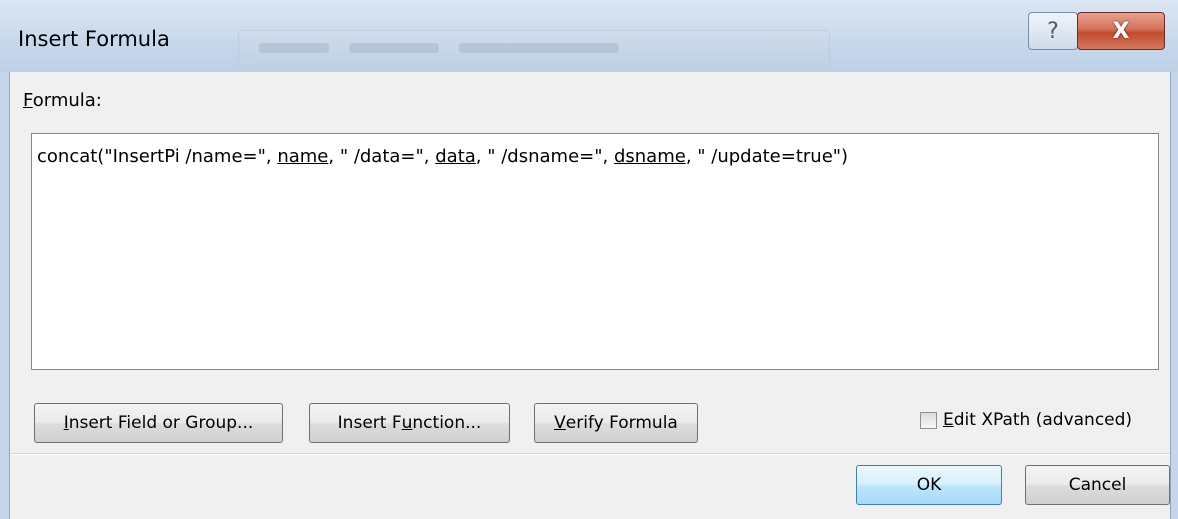  I want to click on window-title: Insert Formula, so click(94, 39).